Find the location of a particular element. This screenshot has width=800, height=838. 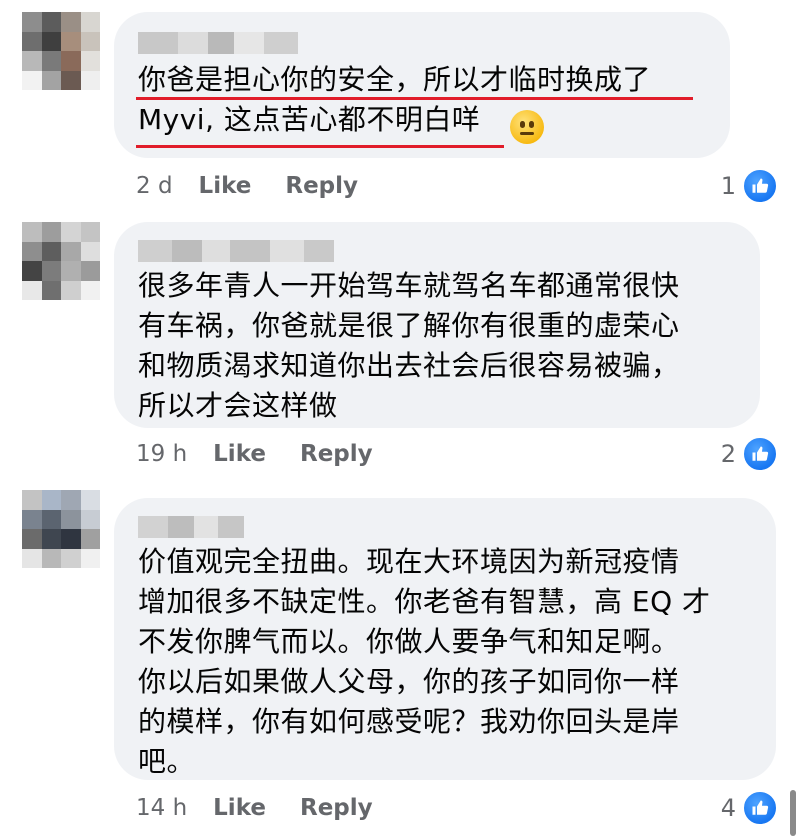

reaction-summary: 1 is located at coordinates (749, 186).